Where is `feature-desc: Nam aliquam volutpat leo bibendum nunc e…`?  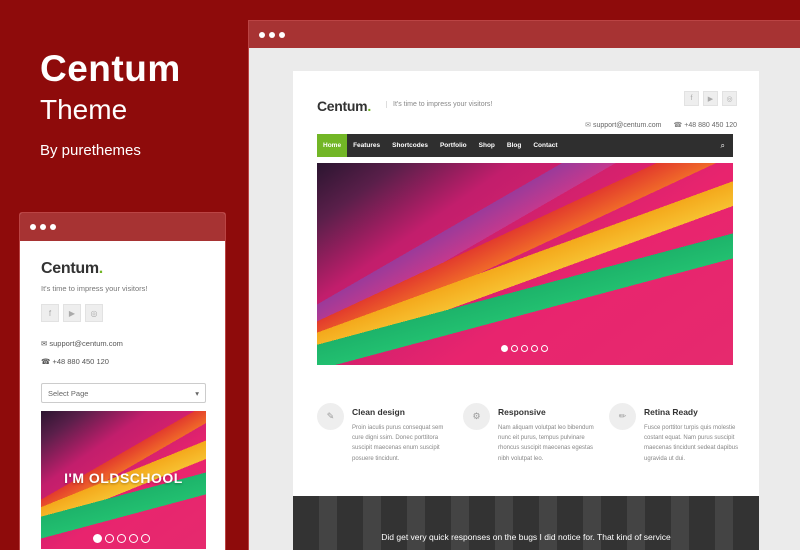 feature-desc: Nam aliquam volutpat leo bibendum nunc e… is located at coordinates (546, 443).